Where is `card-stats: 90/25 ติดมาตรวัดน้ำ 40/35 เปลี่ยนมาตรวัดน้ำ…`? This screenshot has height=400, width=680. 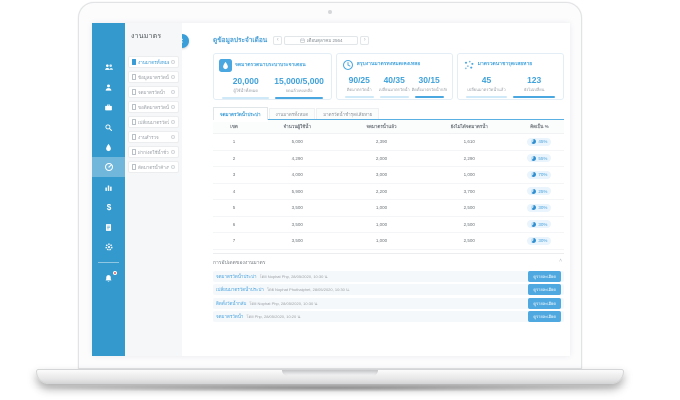
card-stats: 90/25 ติดมาตรวัดน้ำ 40/35 เปลี่ยนมาตรวัดน้ำ… is located at coordinates (394, 86).